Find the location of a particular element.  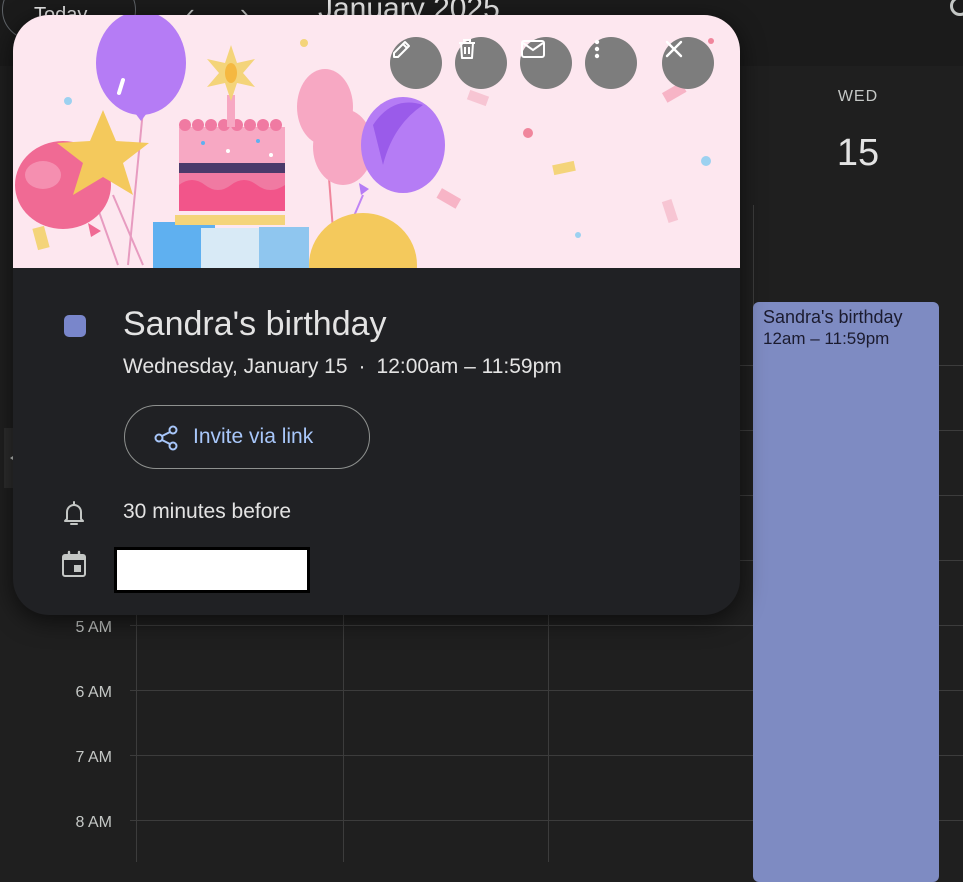

search-icon is located at coordinates (956, 8).